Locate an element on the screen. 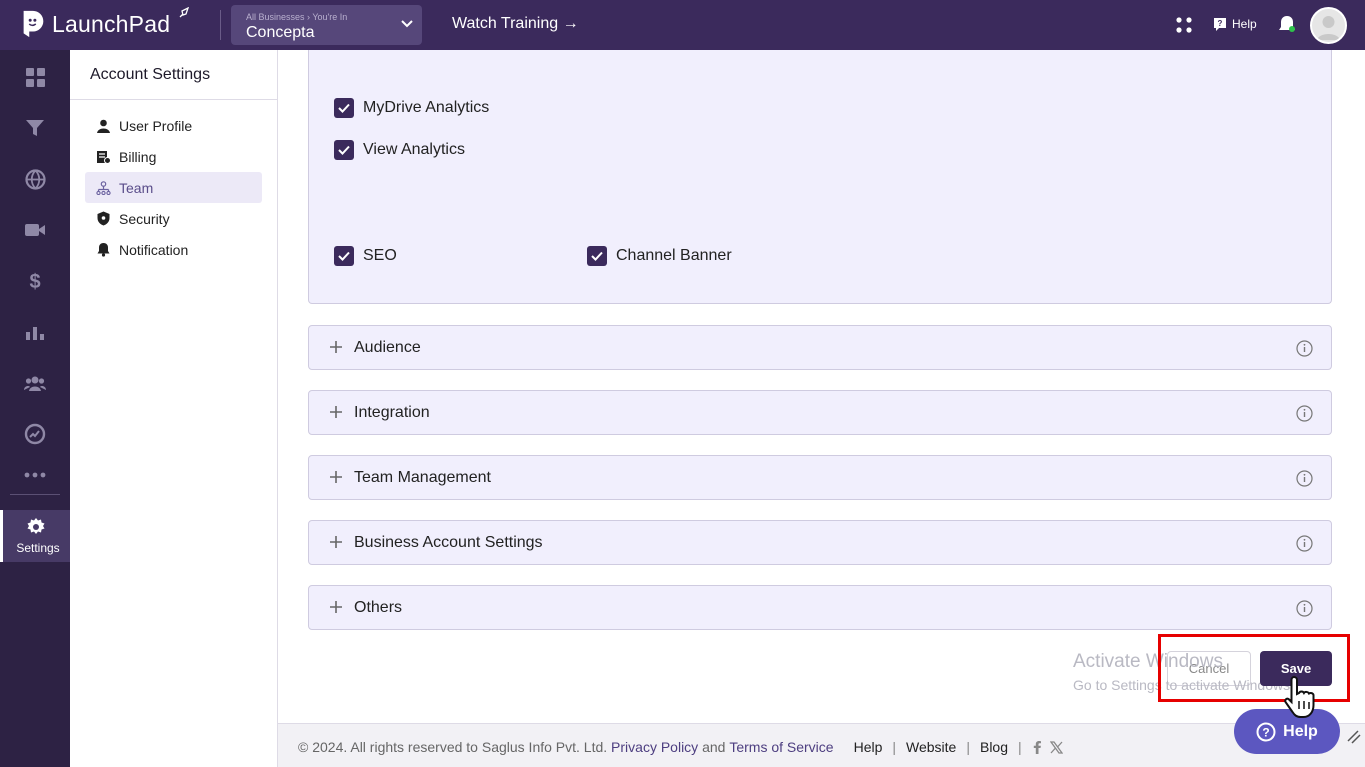 This screenshot has width=1365, height=767. rail-divider is located at coordinates (35, 494).